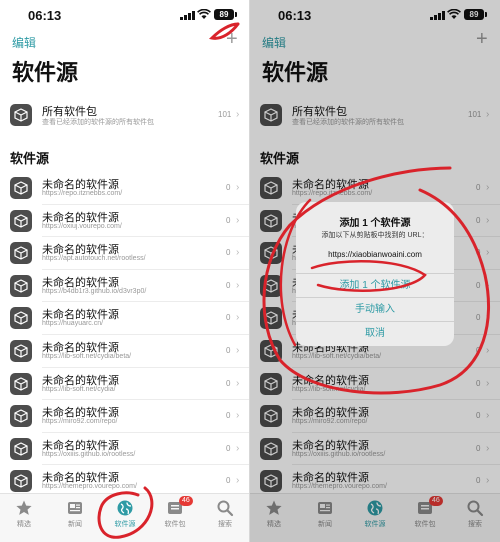 The width and height of the screenshot is (500, 542). What do you see at coordinates (45, 72) in the screenshot?
I see `page-title: 软件源` at bounding box center [45, 72].